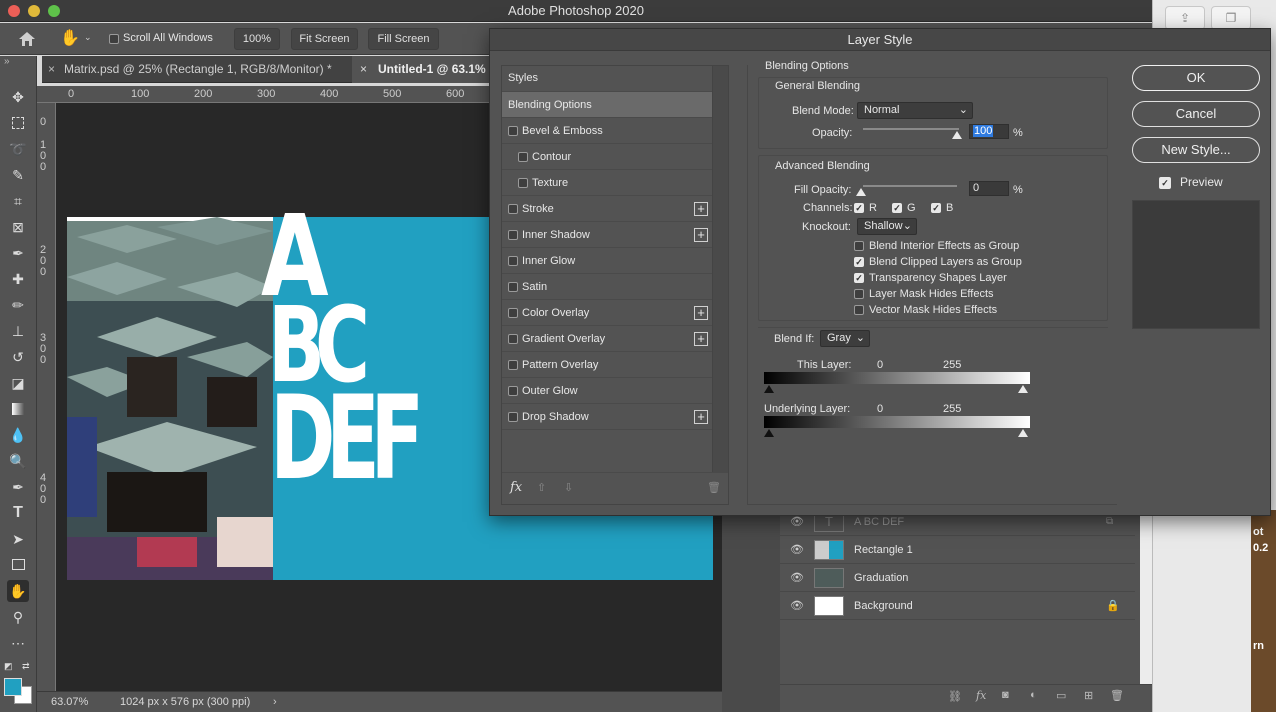 This screenshot has width=1276, height=712. Describe the element at coordinates (18, 487) in the screenshot. I see `pen-tool-icon: ✒` at that location.